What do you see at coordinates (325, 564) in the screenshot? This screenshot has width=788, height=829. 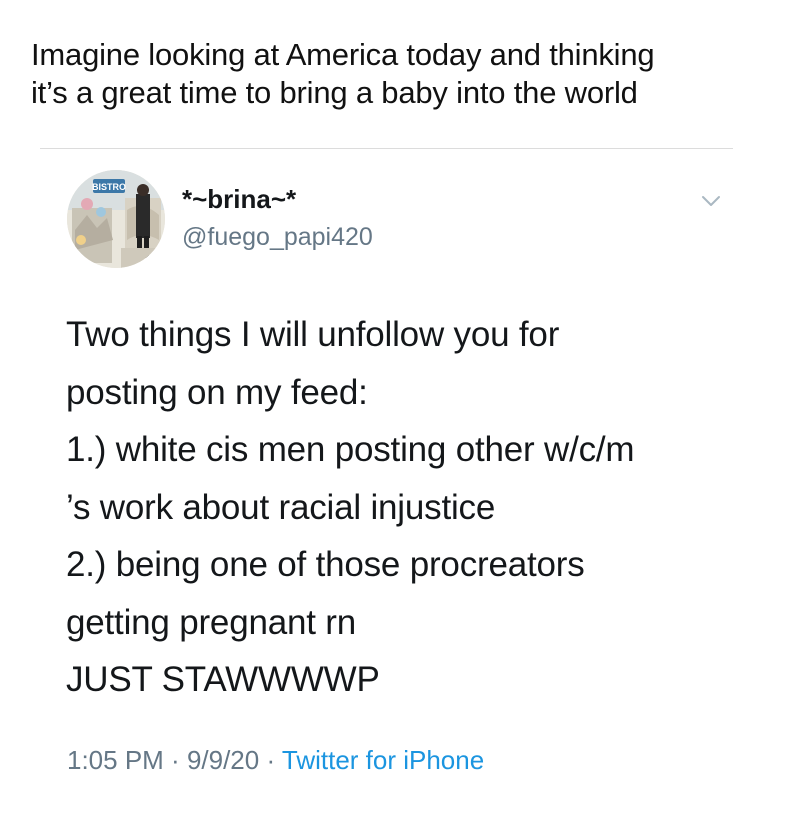 I see `tweet-text-line: 2.) being one of those procreators` at bounding box center [325, 564].